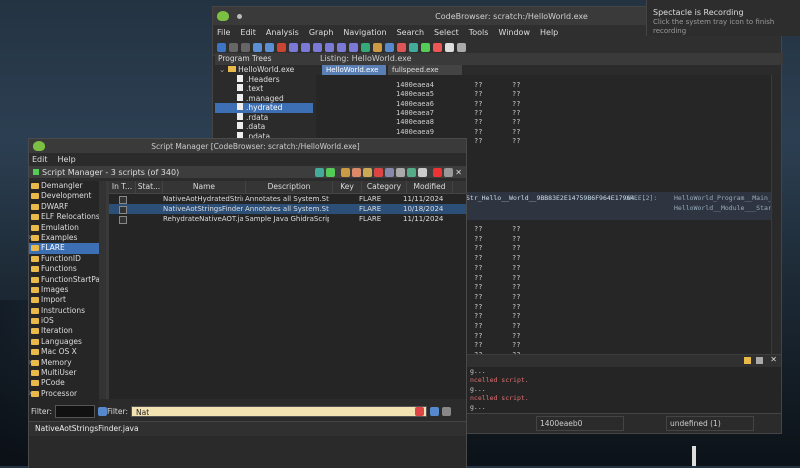 The height and width of the screenshot is (468, 800). I want to click on edit-script-icon, so click(346, 172).